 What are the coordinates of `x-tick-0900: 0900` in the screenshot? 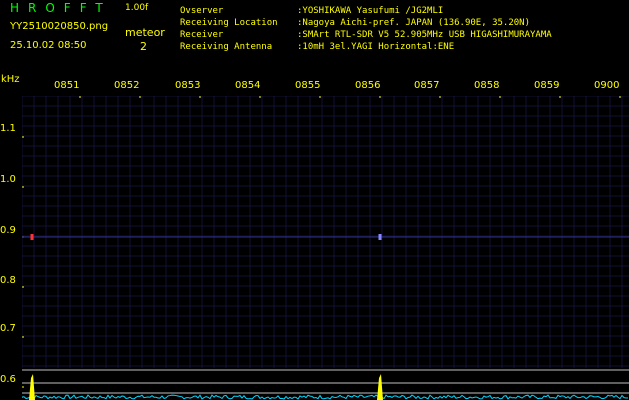 It's located at (607, 85).